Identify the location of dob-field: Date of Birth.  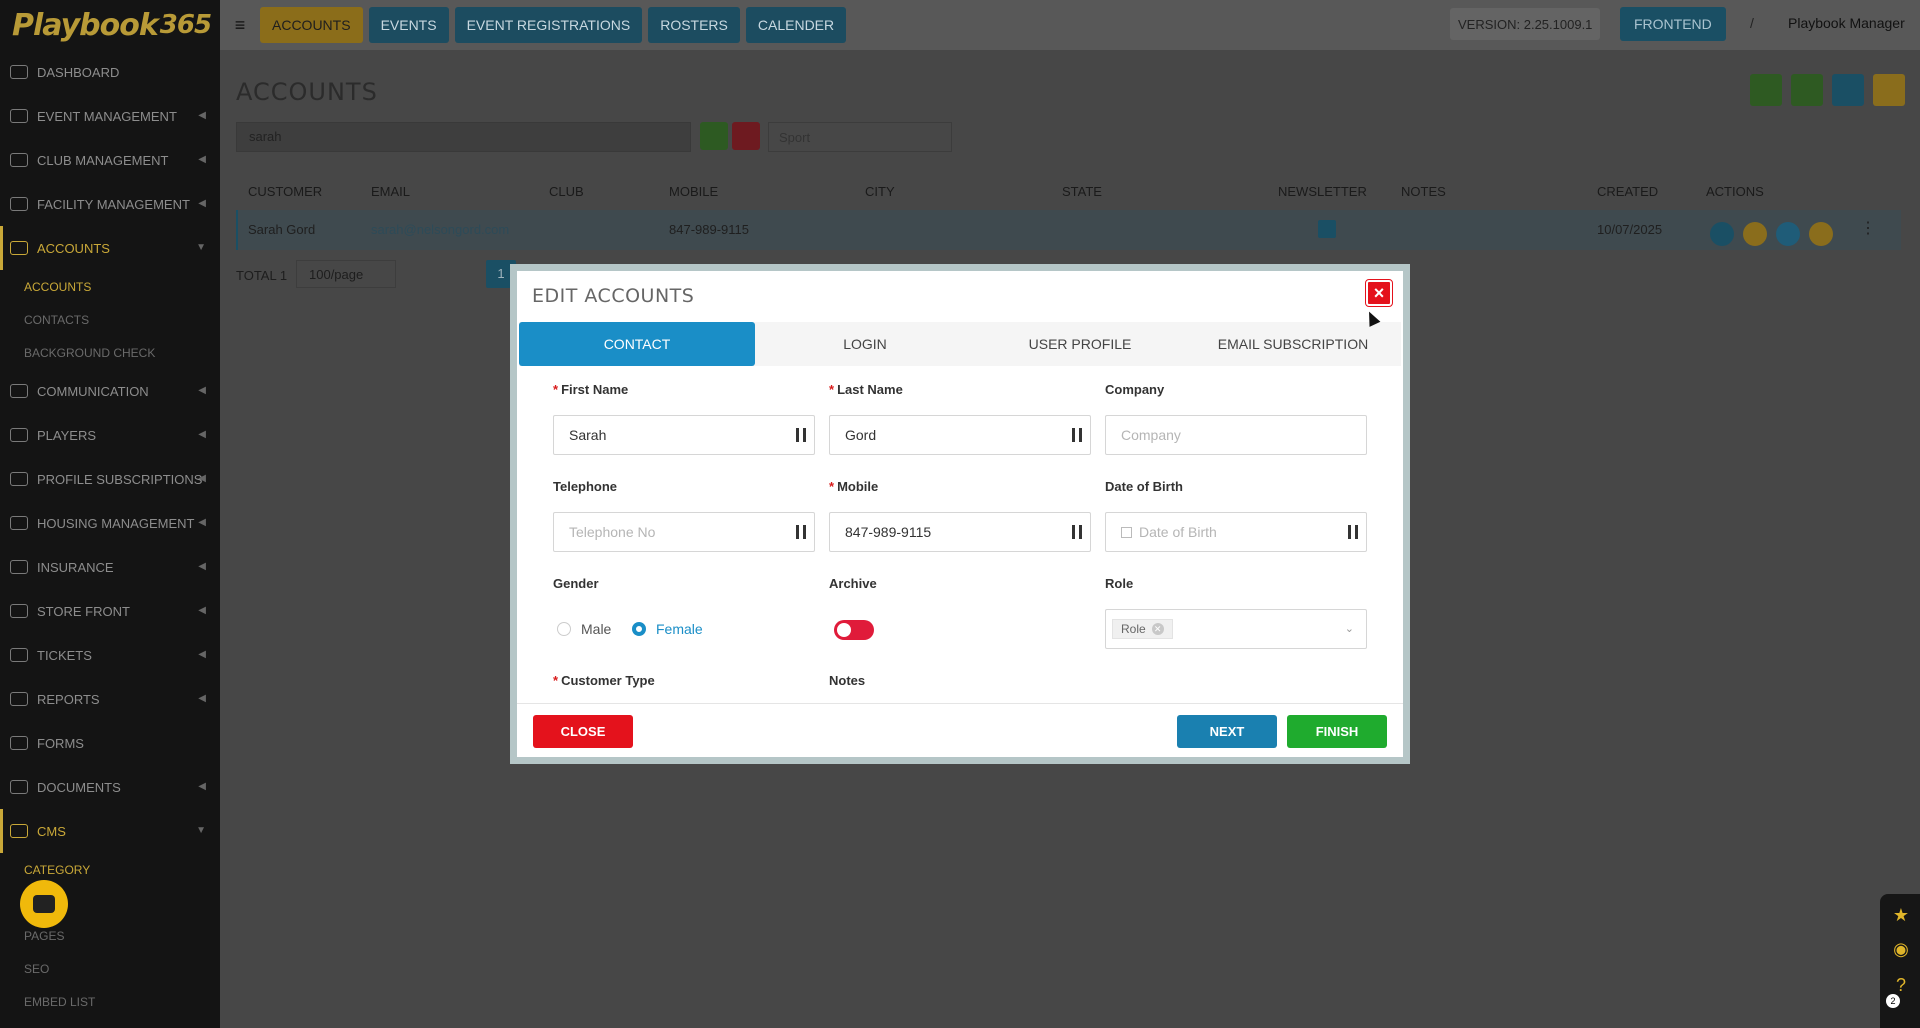
(1236, 532).